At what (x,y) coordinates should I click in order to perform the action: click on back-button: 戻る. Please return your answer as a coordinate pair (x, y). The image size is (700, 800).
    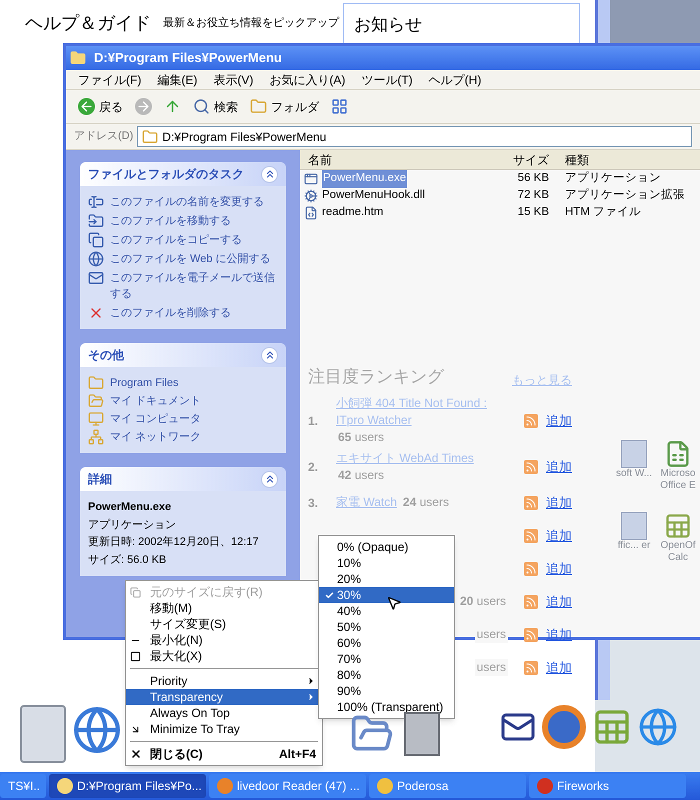
    Looking at the image, I should click on (100, 107).